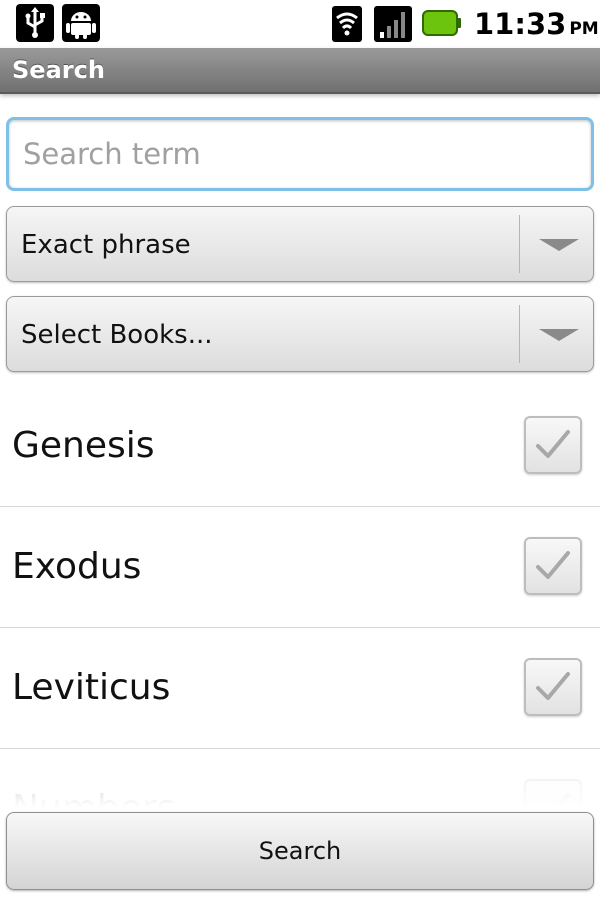 This screenshot has height=900, width=600. Describe the element at coordinates (93, 778) in the screenshot. I see `book-name: Numbers` at that location.